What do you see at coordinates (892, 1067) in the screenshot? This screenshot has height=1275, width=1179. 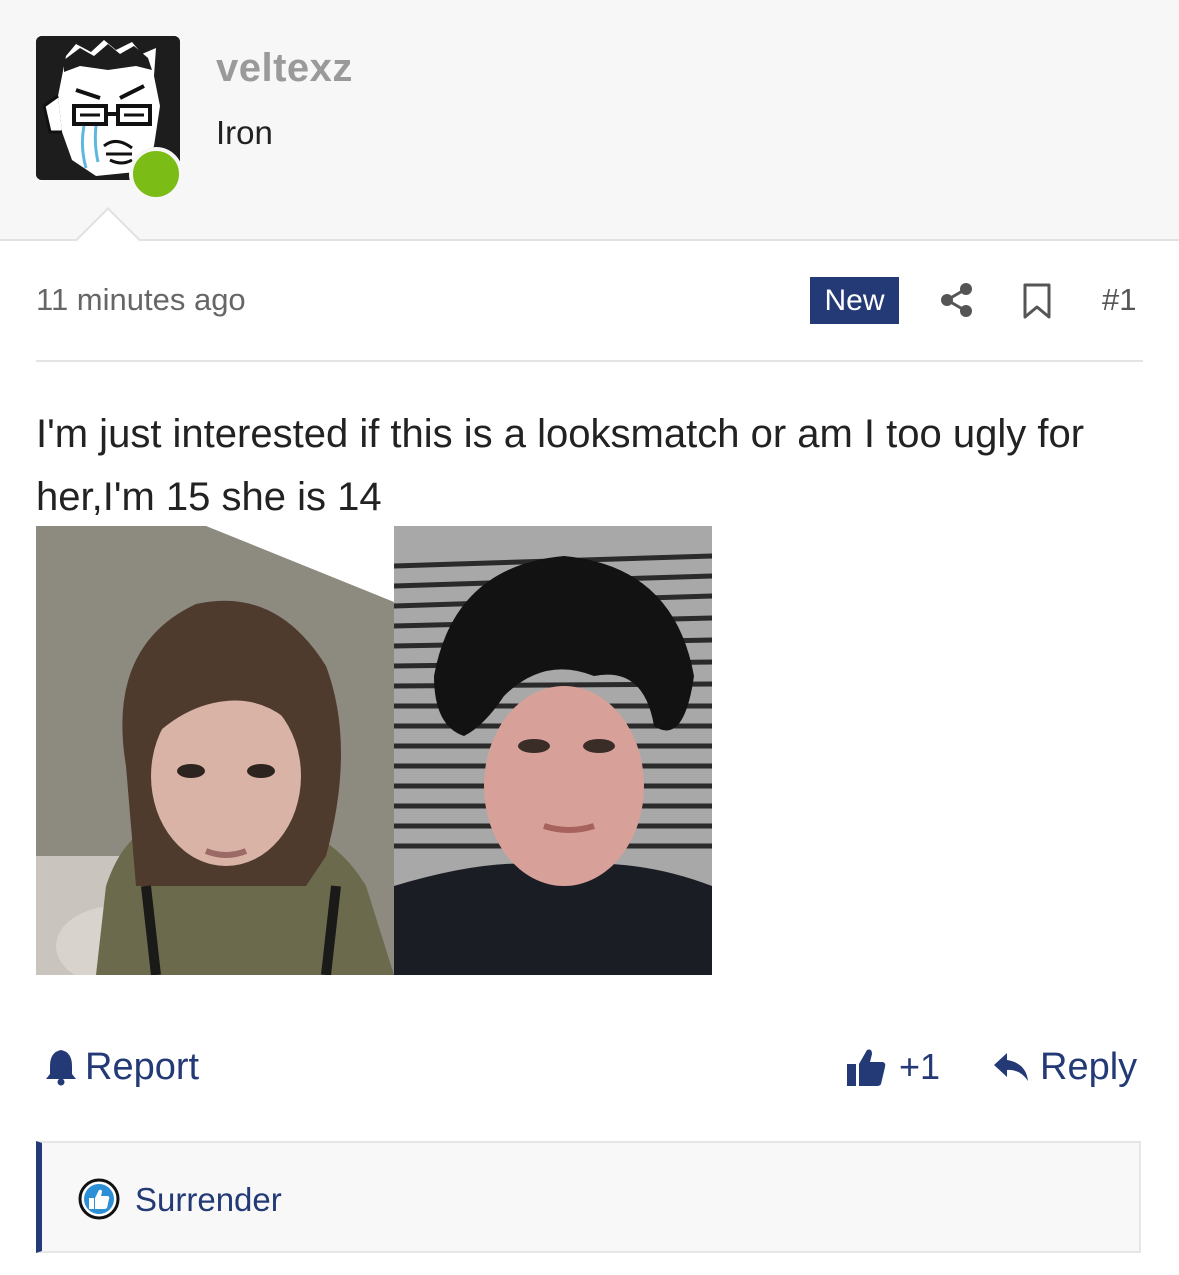 I see `like-button: +1` at bounding box center [892, 1067].